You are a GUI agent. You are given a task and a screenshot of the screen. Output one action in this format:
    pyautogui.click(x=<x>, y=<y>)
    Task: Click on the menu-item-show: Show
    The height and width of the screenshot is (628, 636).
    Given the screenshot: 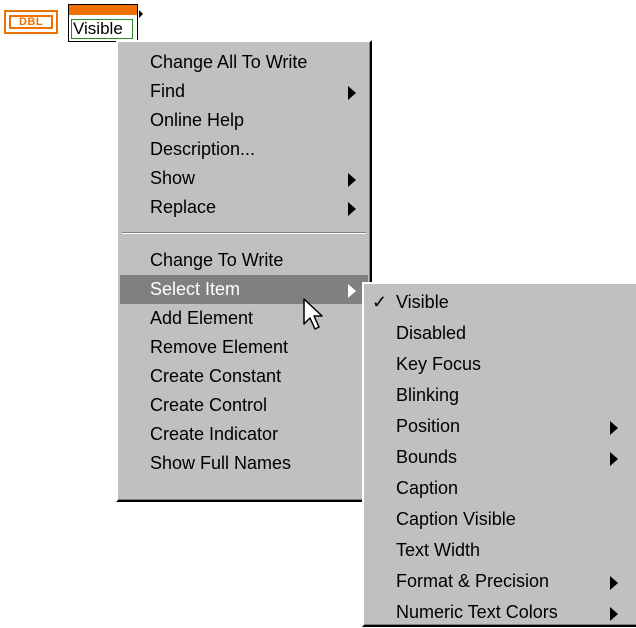 What is the action you would take?
    pyautogui.click(x=244, y=178)
    